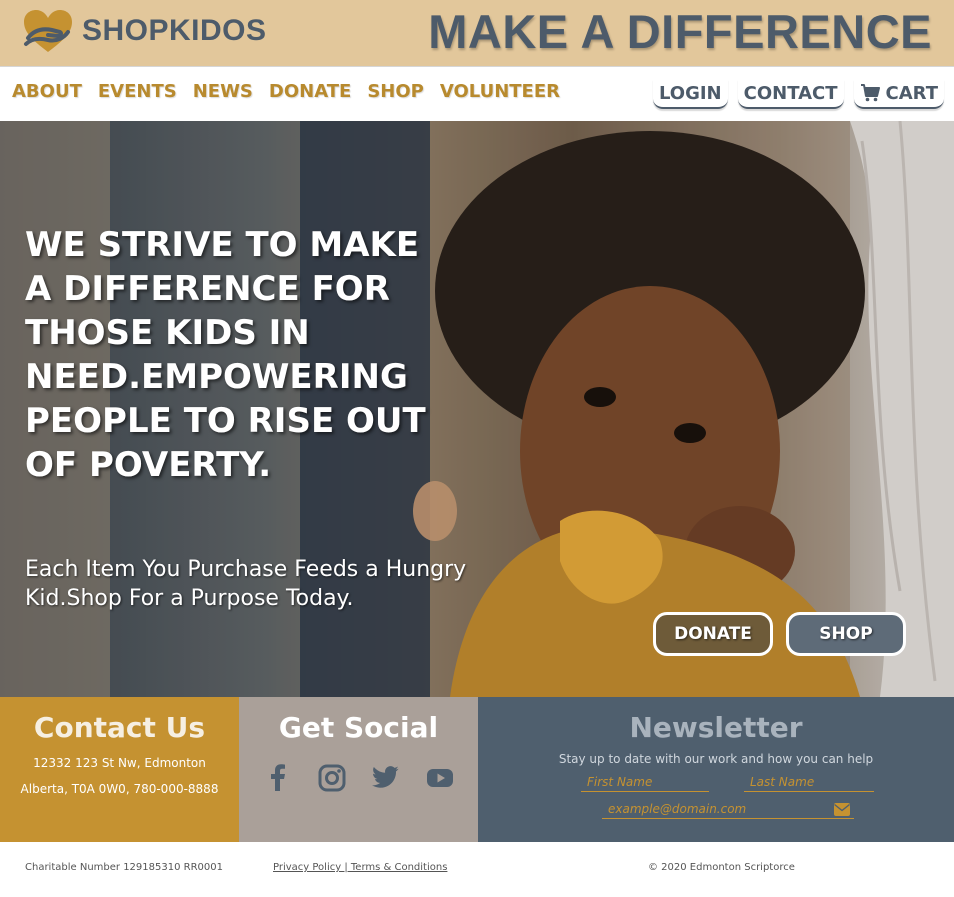 The width and height of the screenshot is (954, 897). I want to click on first-name-field, so click(645, 782).